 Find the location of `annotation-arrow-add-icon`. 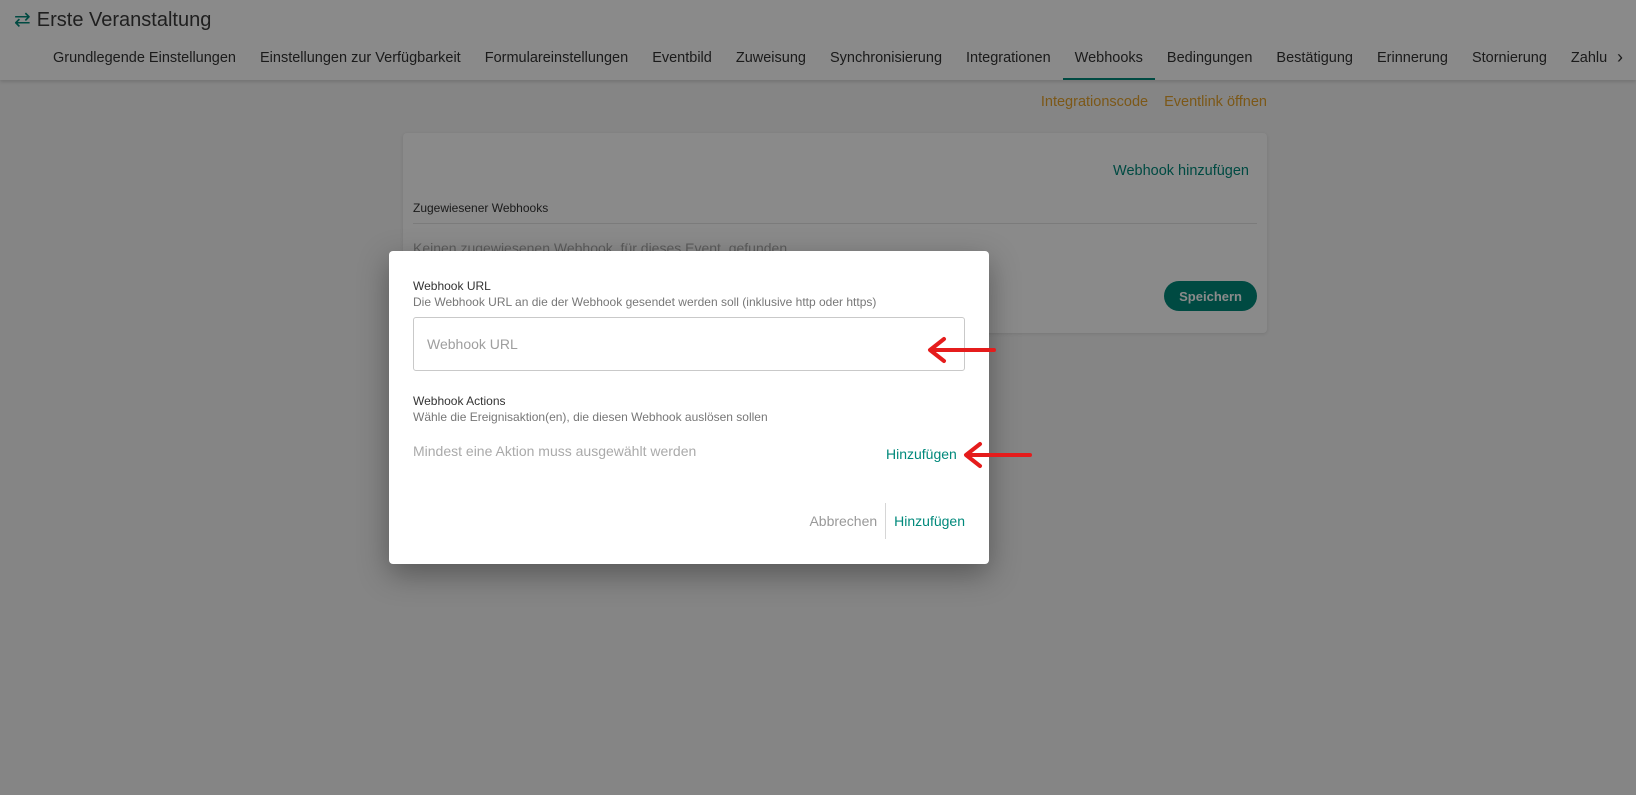

annotation-arrow-add-icon is located at coordinates (998, 455).